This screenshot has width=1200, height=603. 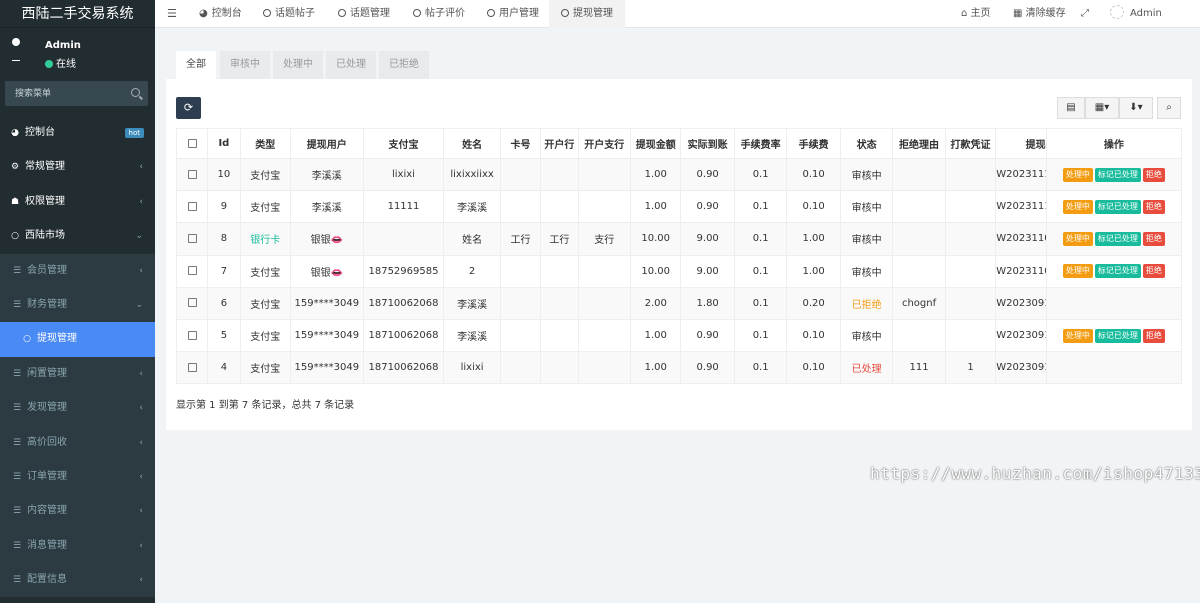 What do you see at coordinates (298, 65) in the screenshot?
I see `filter-tab-processing: 处理中` at bounding box center [298, 65].